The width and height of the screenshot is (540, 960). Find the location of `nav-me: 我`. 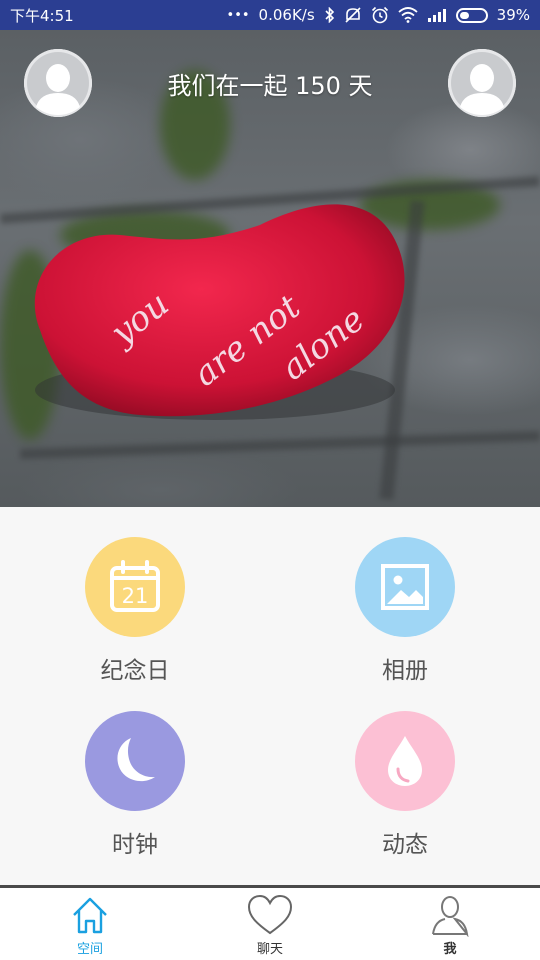

nav-me: 我 is located at coordinates (450, 924).